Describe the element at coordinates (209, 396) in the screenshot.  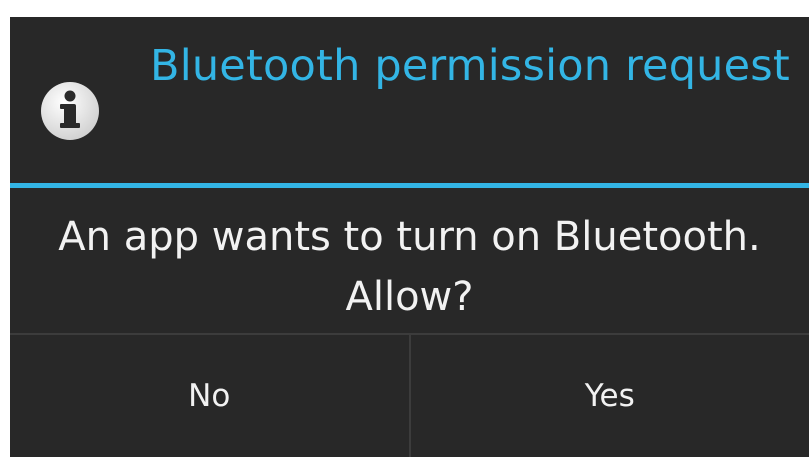
I see `no-button: No` at that location.